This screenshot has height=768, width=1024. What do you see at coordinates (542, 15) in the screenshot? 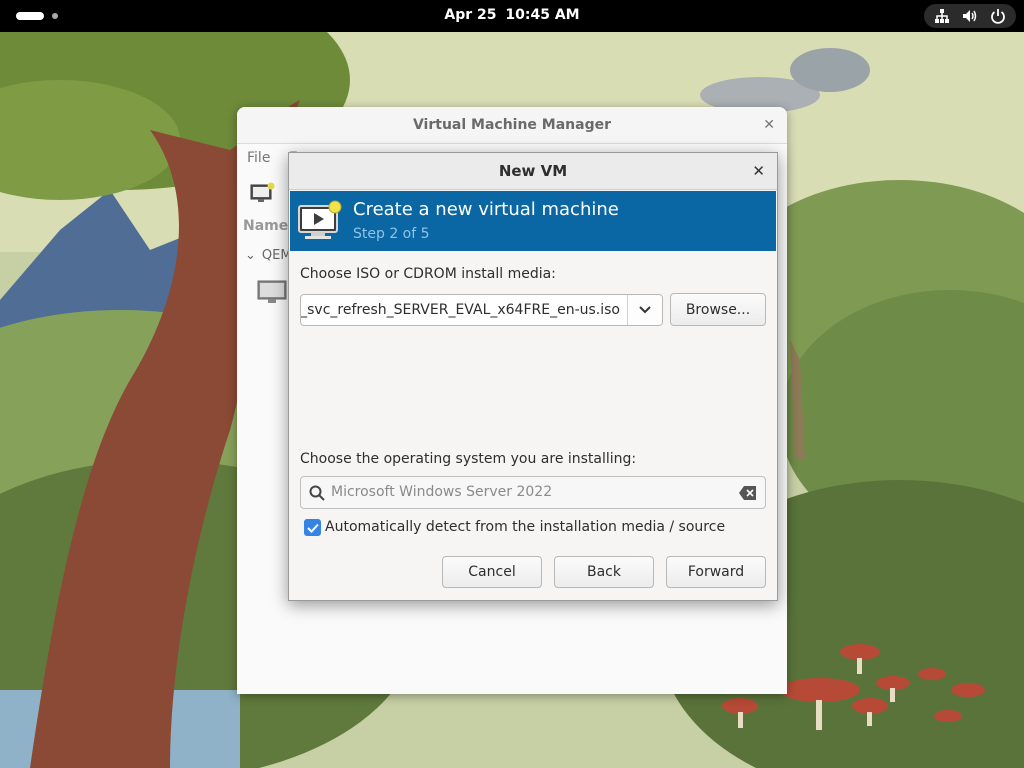
I see `clock-time: 10:45 AM` at bounding box center [542, 15].